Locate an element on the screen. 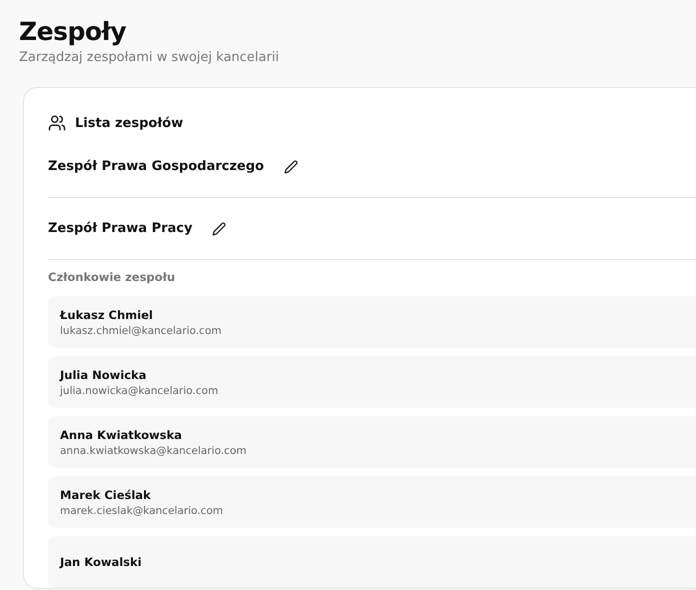 This screenshot has height=590, width=696. member-email: julia.nowicka@kancelario.com is located at coordinates (140, 390).